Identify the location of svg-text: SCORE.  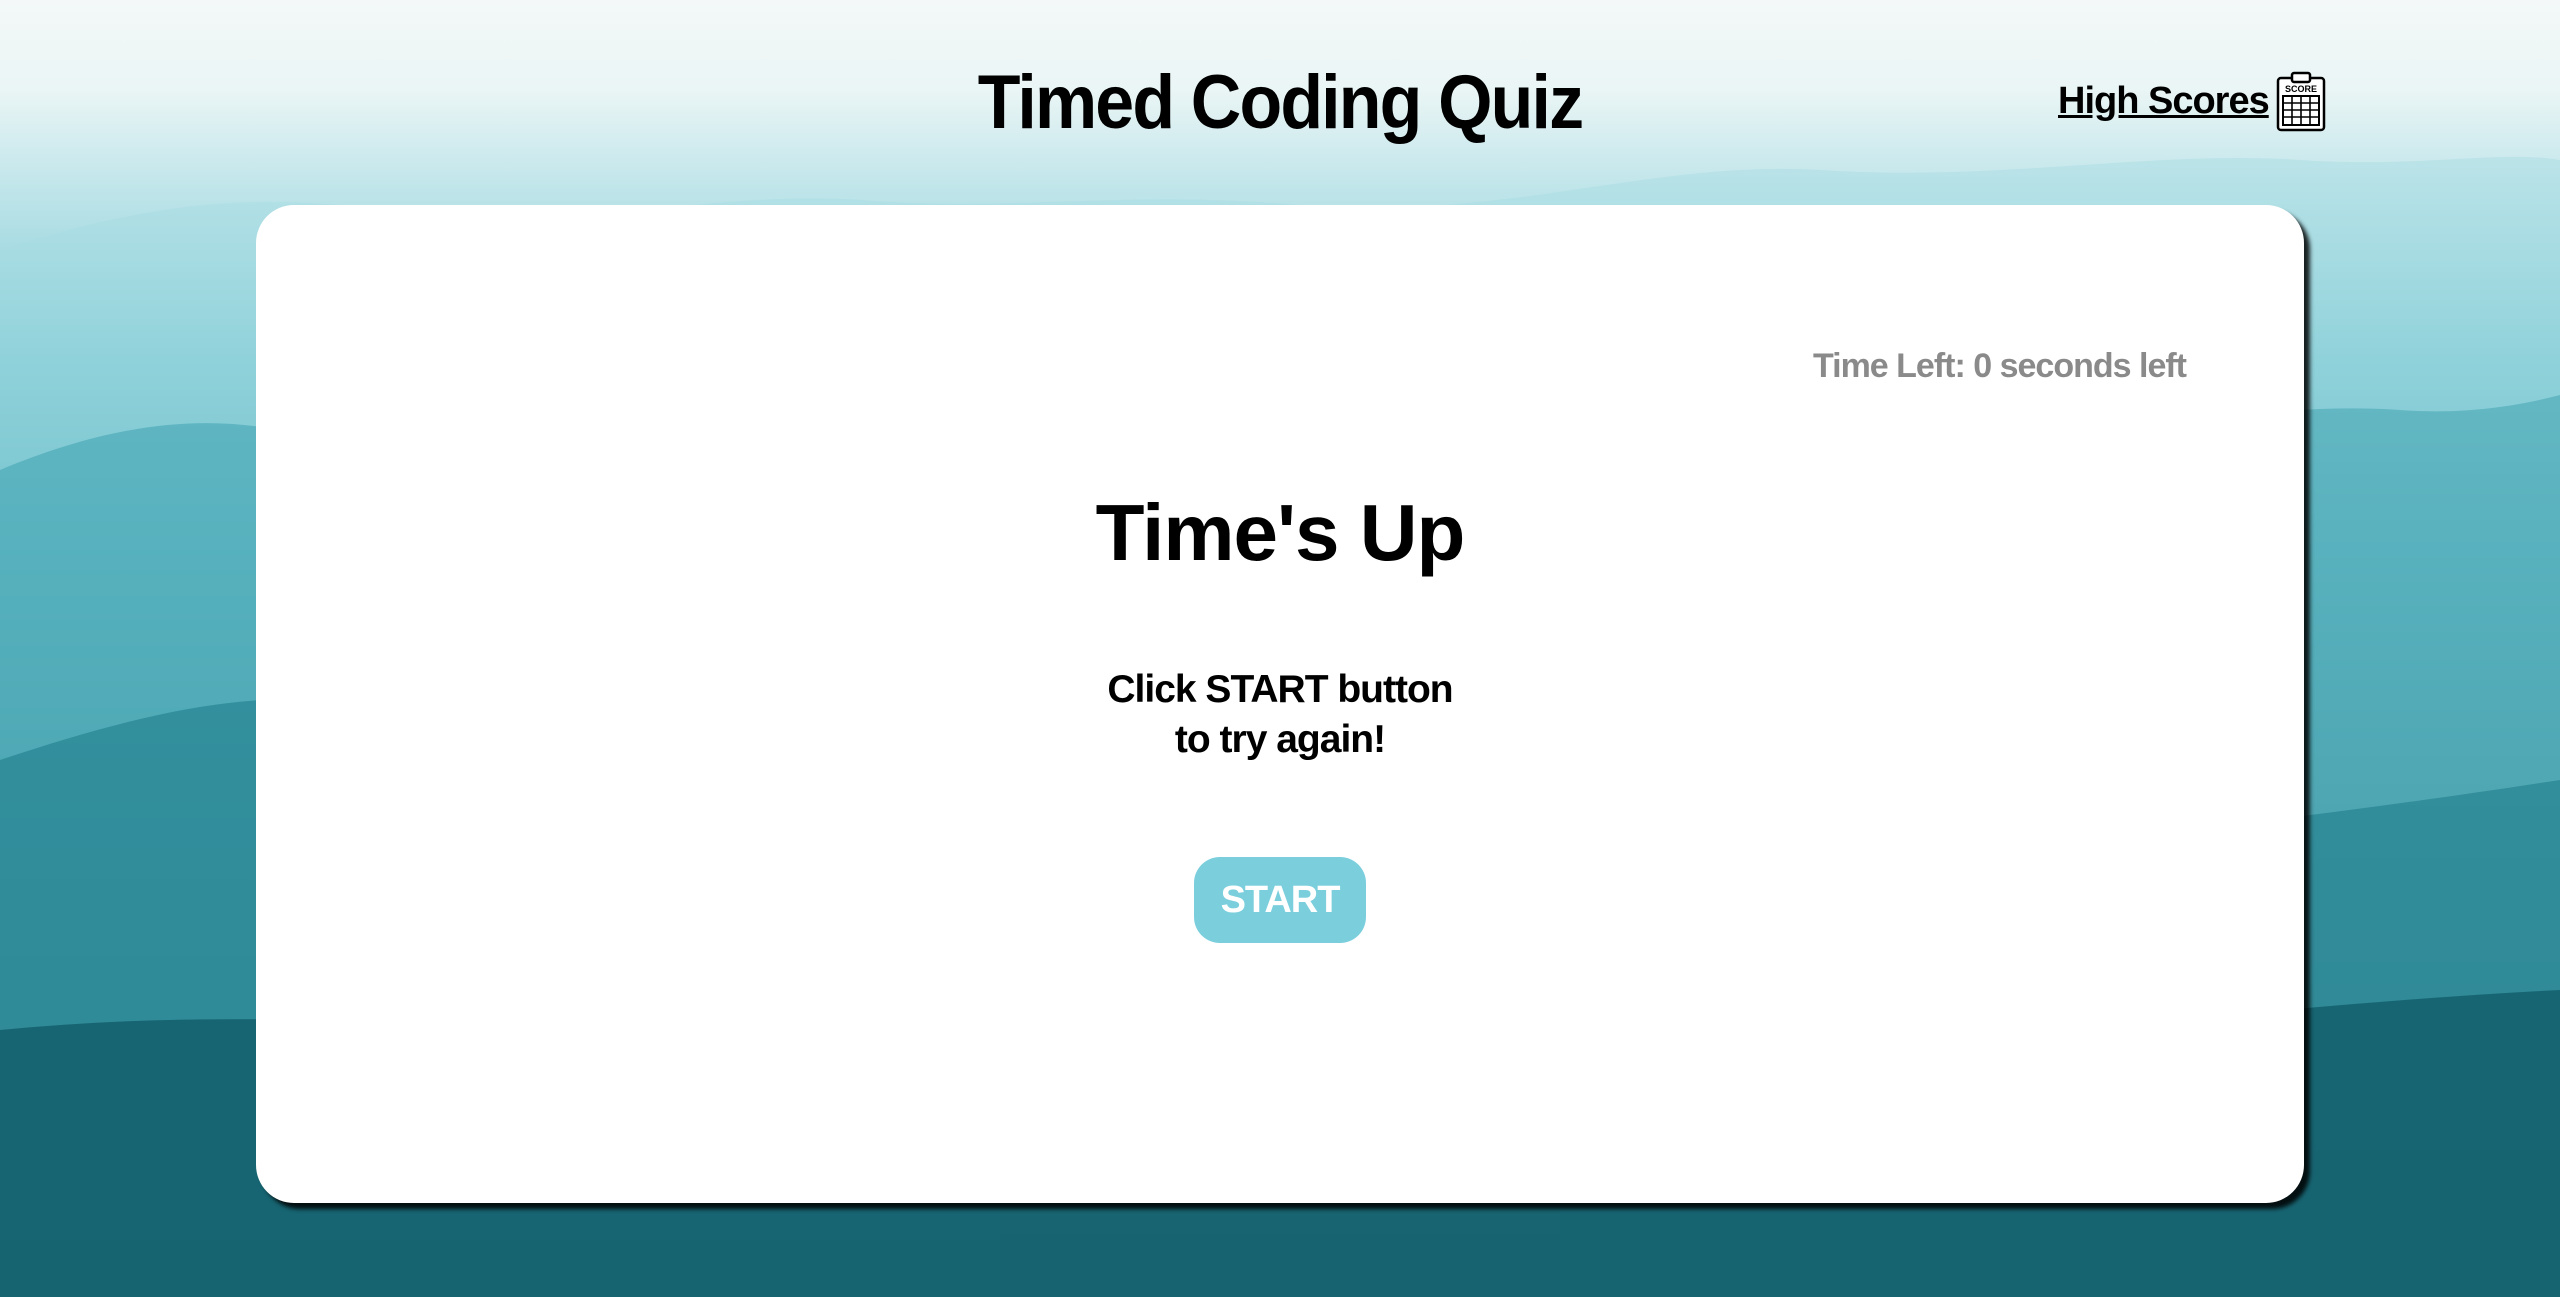
(2301, 89).